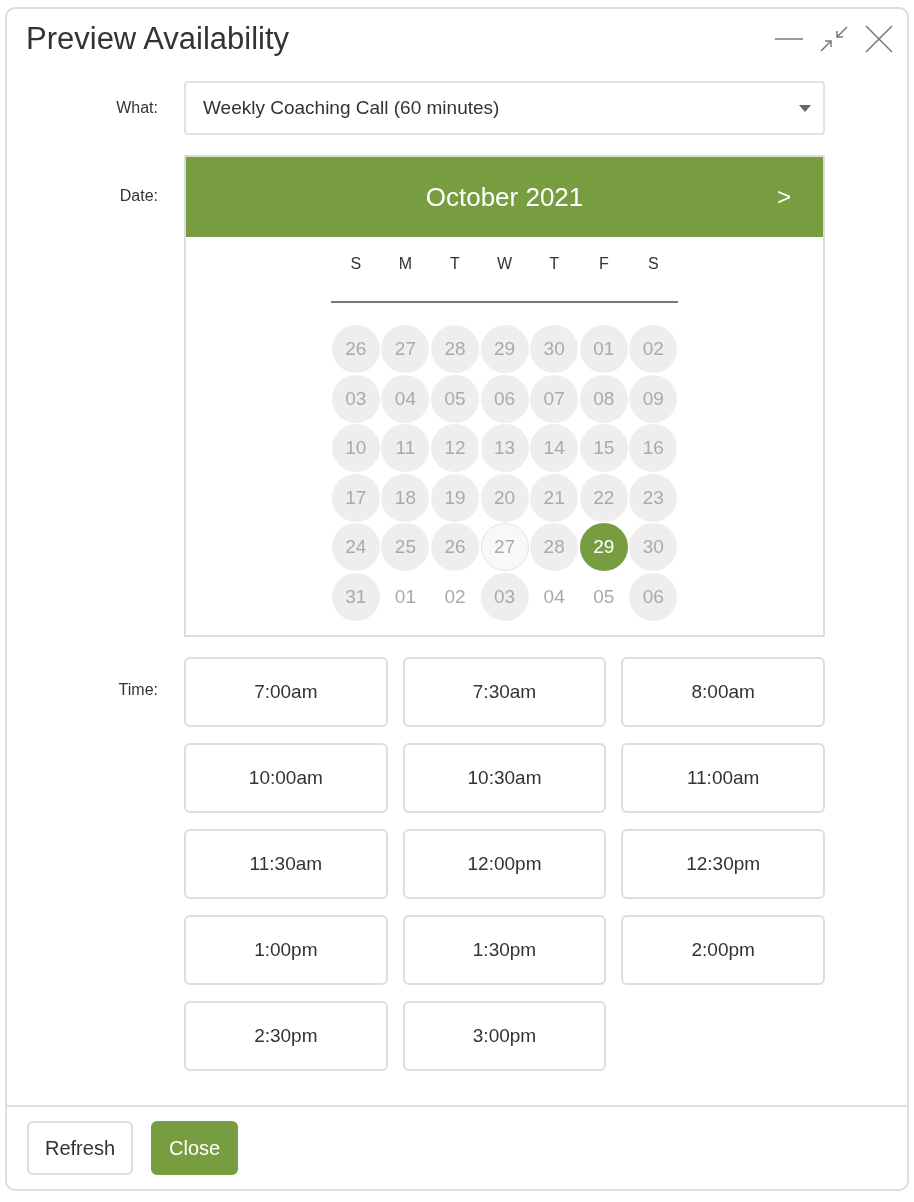  What do you see at coordinates (805, 108) in the screenshot?
I see `dropdown-caret-icon` at bounding box center [805, 108].